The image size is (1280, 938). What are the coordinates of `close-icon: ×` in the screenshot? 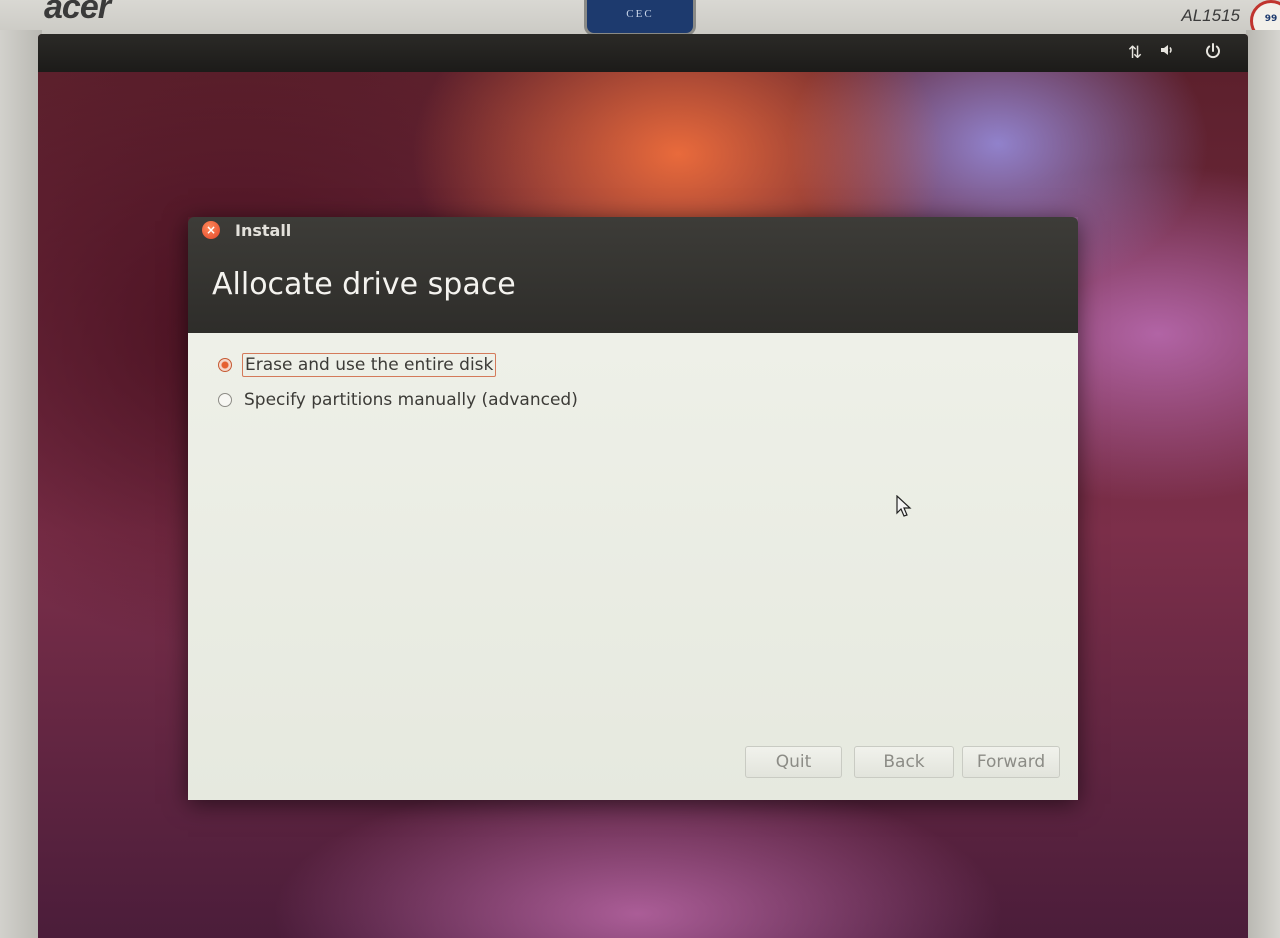 It's located at (211, 230).